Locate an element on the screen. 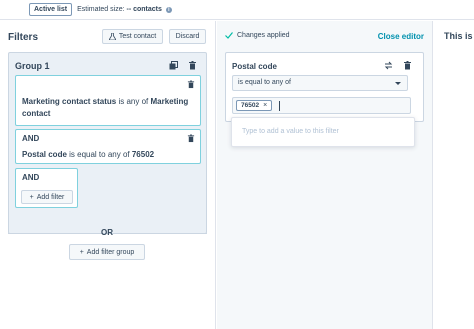  or-label: OR is located at coordinates (107, 232).